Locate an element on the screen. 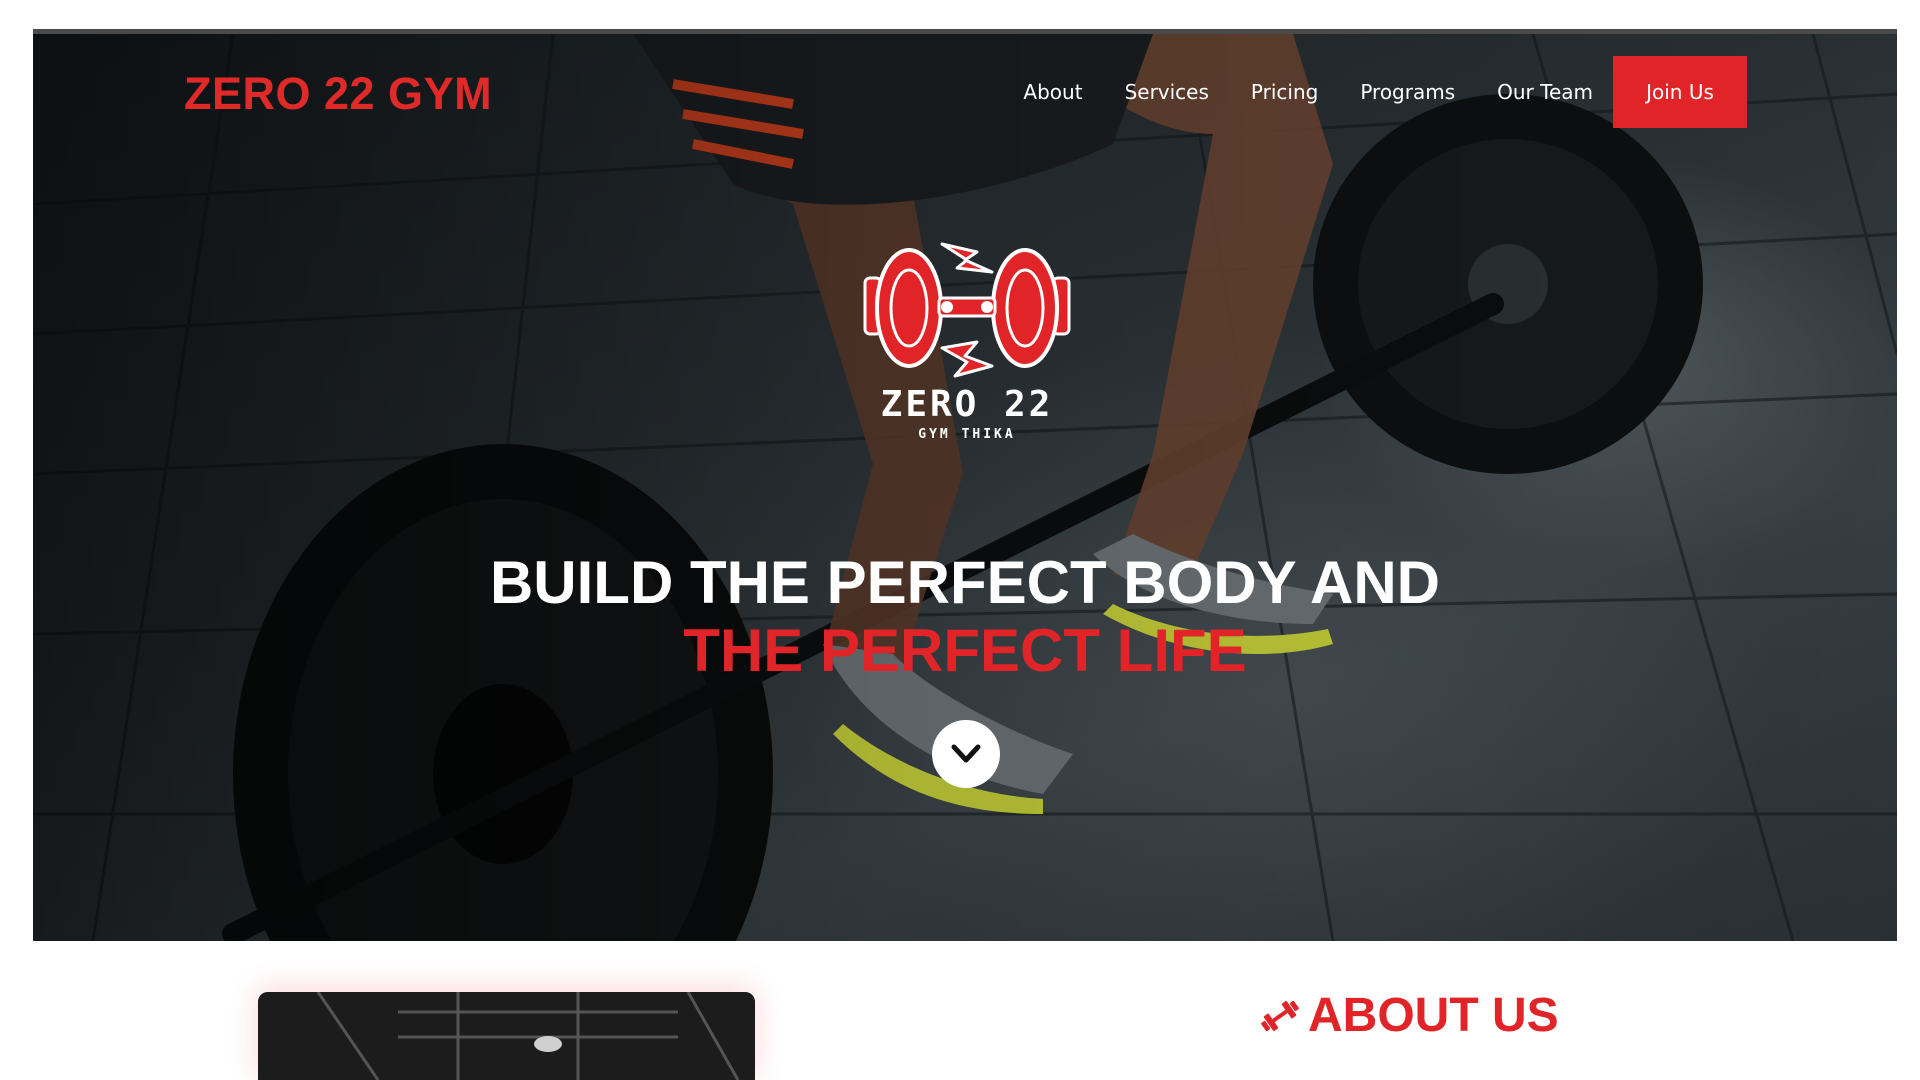 This screenshot has width=1920, height=1080. nav-link-pricing: Pricing is located at coordinates (1284, 92).